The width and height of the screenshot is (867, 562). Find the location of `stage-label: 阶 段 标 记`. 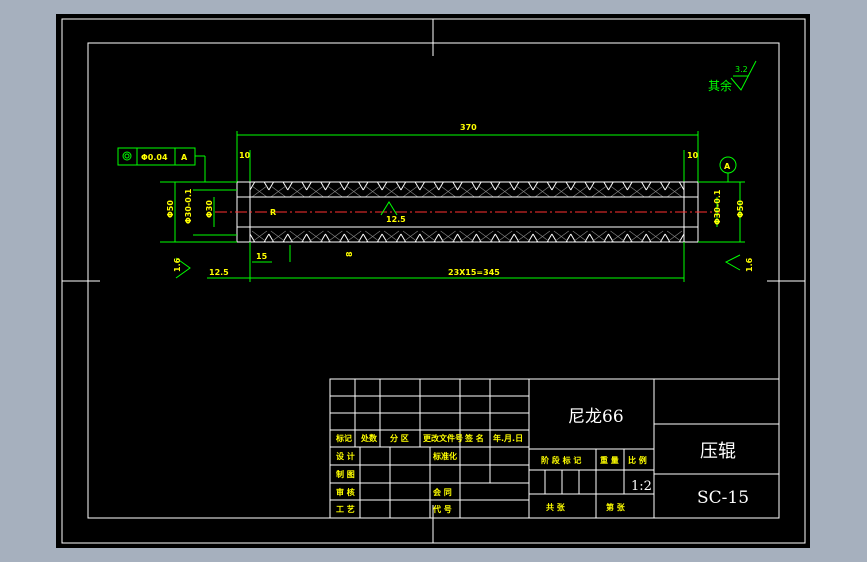

stage-label: 阶 段 标 记 is located at coordinates (561, 460).